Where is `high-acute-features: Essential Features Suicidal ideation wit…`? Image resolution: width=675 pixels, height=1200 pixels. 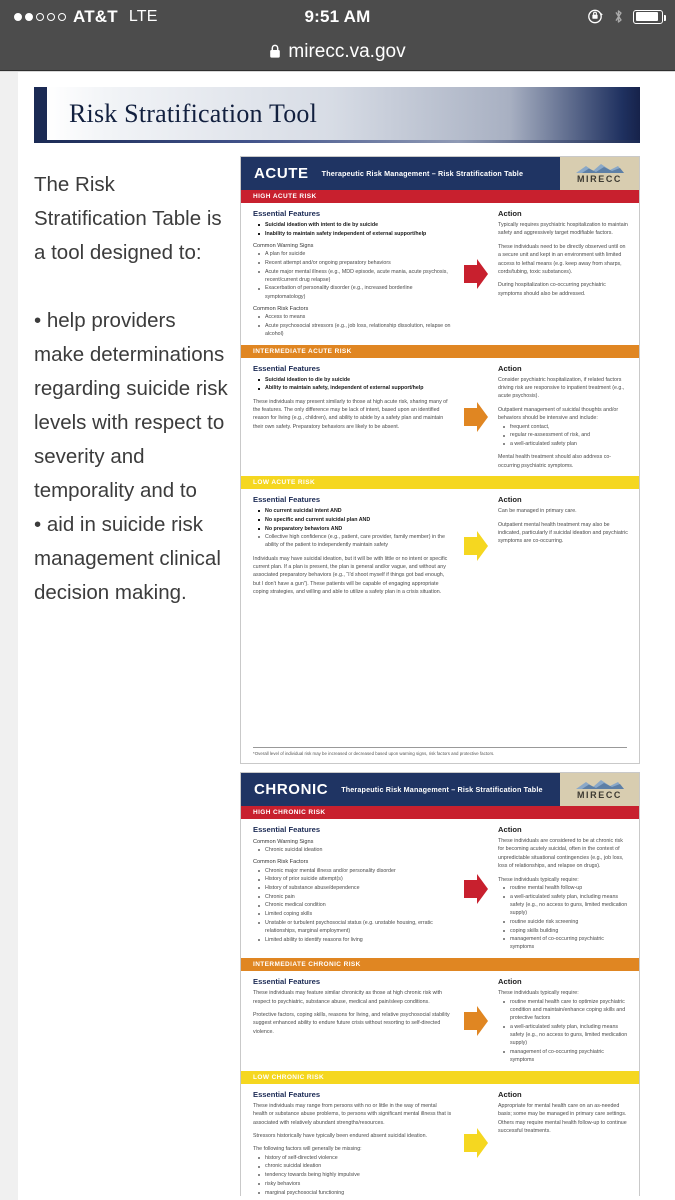
high-acute-features: Essential Features Suicidal ideation wit… is located at coordinates (355, 274).